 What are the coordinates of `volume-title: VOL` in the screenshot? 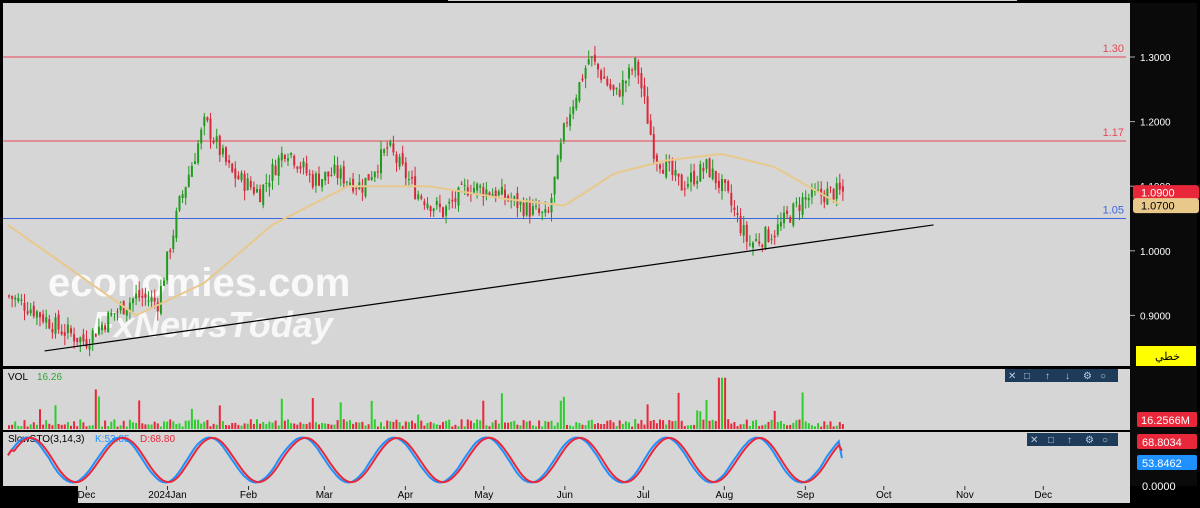 It's located at (18, 377).